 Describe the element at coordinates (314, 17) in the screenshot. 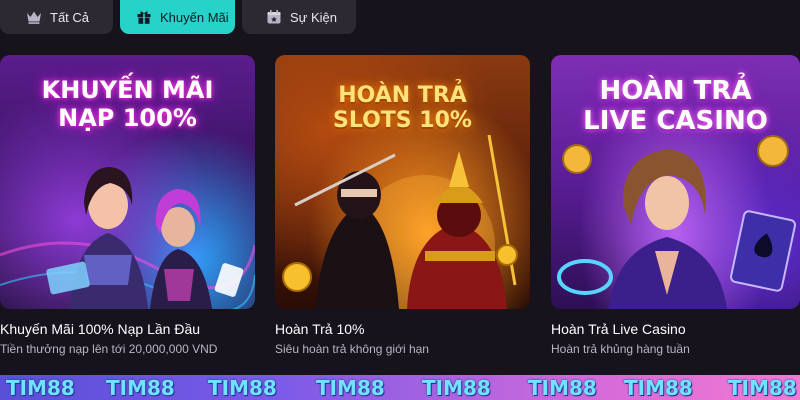

I see `tab-events-label: Sự Kiện` at that location.